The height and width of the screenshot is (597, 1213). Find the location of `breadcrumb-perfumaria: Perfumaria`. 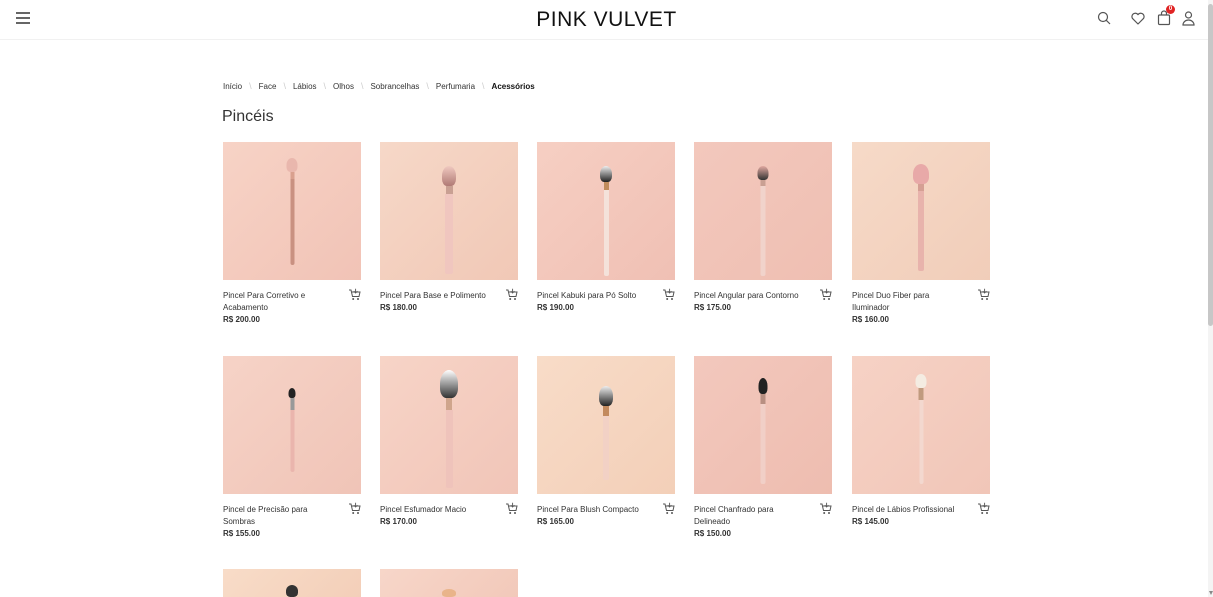

breadcrumb-perfumaria: Perfumaria is located at coordinates (455, 86).